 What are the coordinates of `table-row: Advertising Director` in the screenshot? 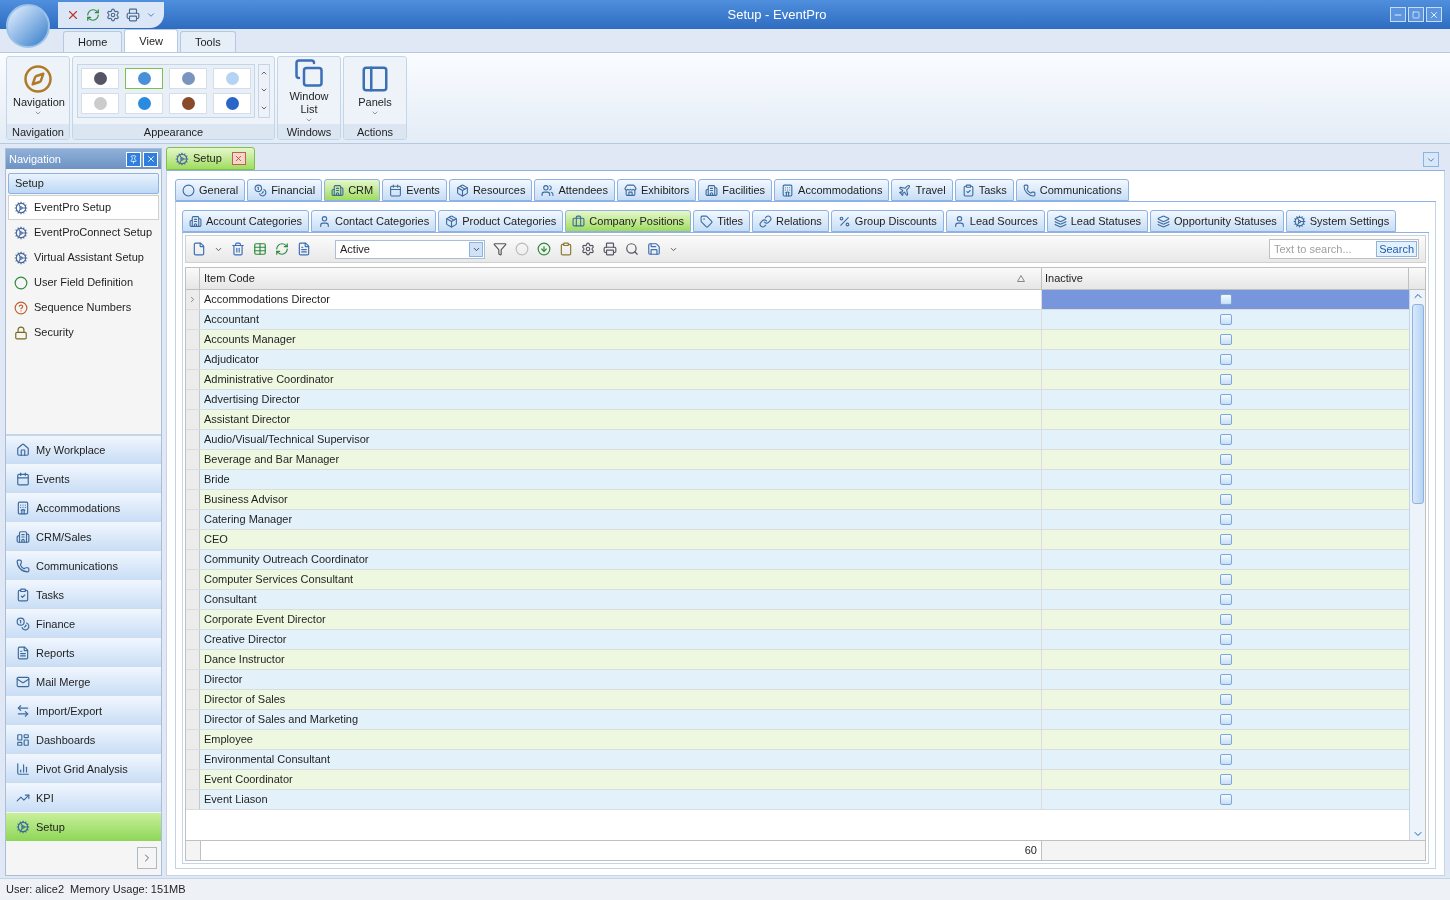 It's located at (797, 400).